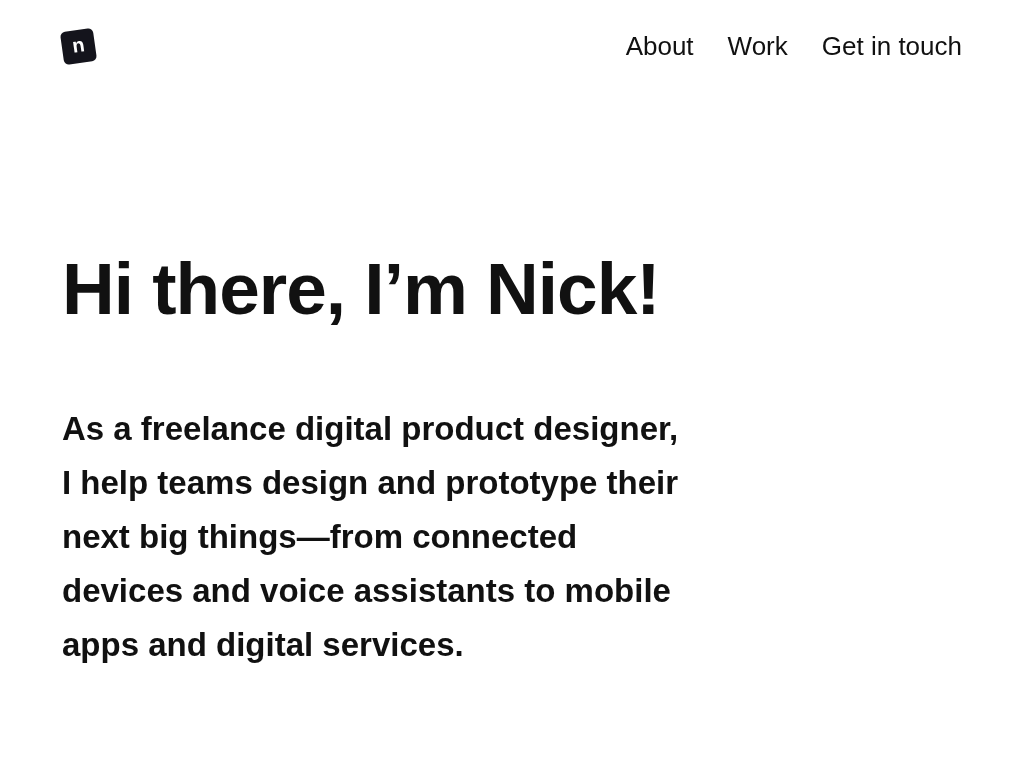 The height and width of the screenshot is (768, 1024). Describe the element at coordinates (659, 46) in the screenshot. I see `nav-link: About` at that location.